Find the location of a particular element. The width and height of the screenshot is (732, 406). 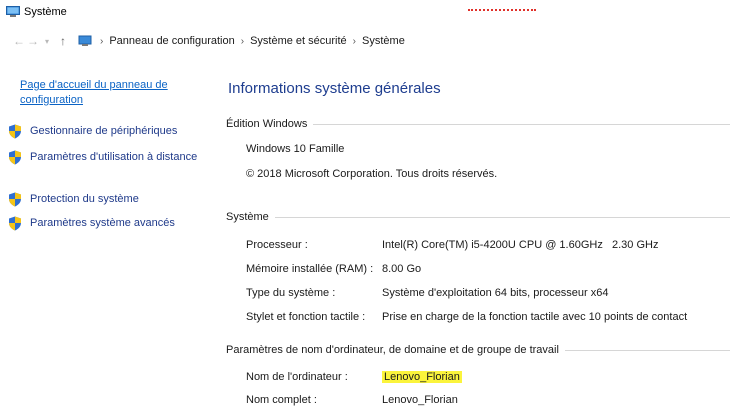

info-key: Processeur : is located at coordinates (277, 245).